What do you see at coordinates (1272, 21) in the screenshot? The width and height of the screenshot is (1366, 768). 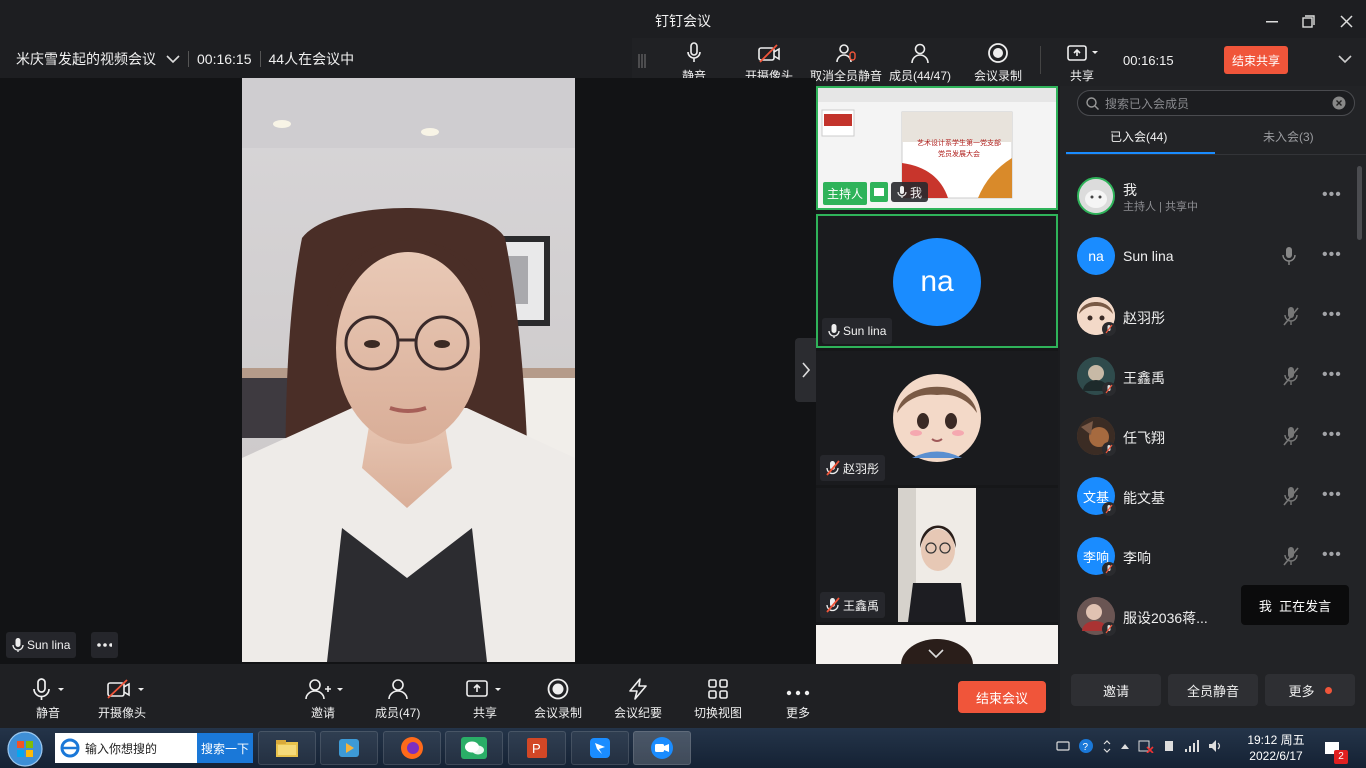 I see `minimize-button` at bounding box center [1272, 21].